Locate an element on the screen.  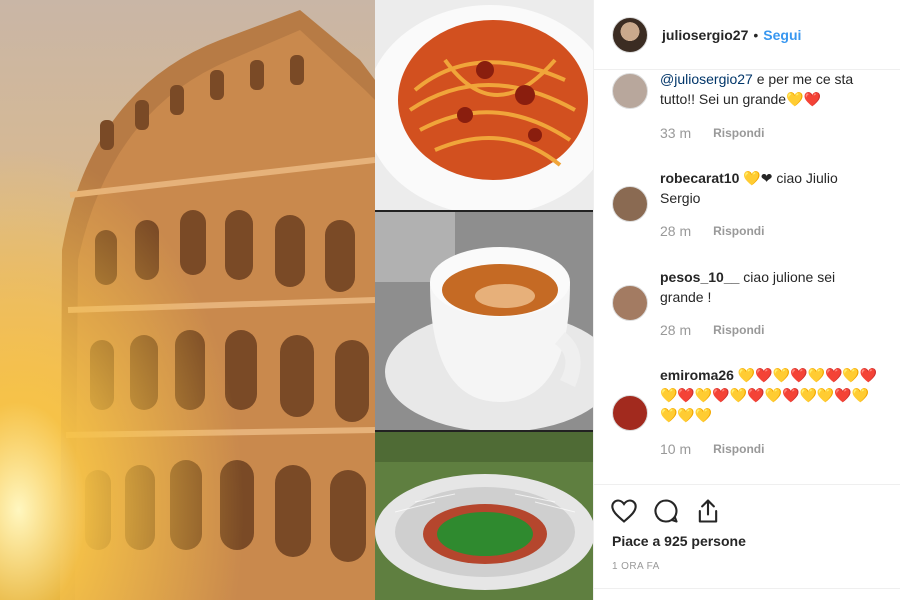
follow-button: Segui is located at coordinates (782, 35).